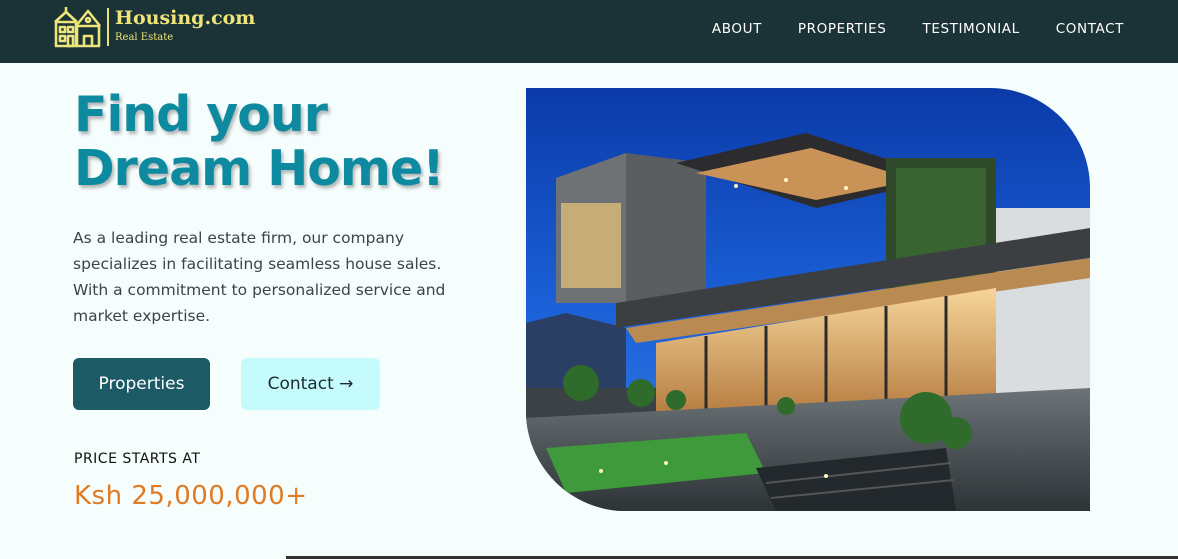 Image resolution: width=1178 pixels, height=559 pixels. I want to click on logo-divider, so click(108, 27).